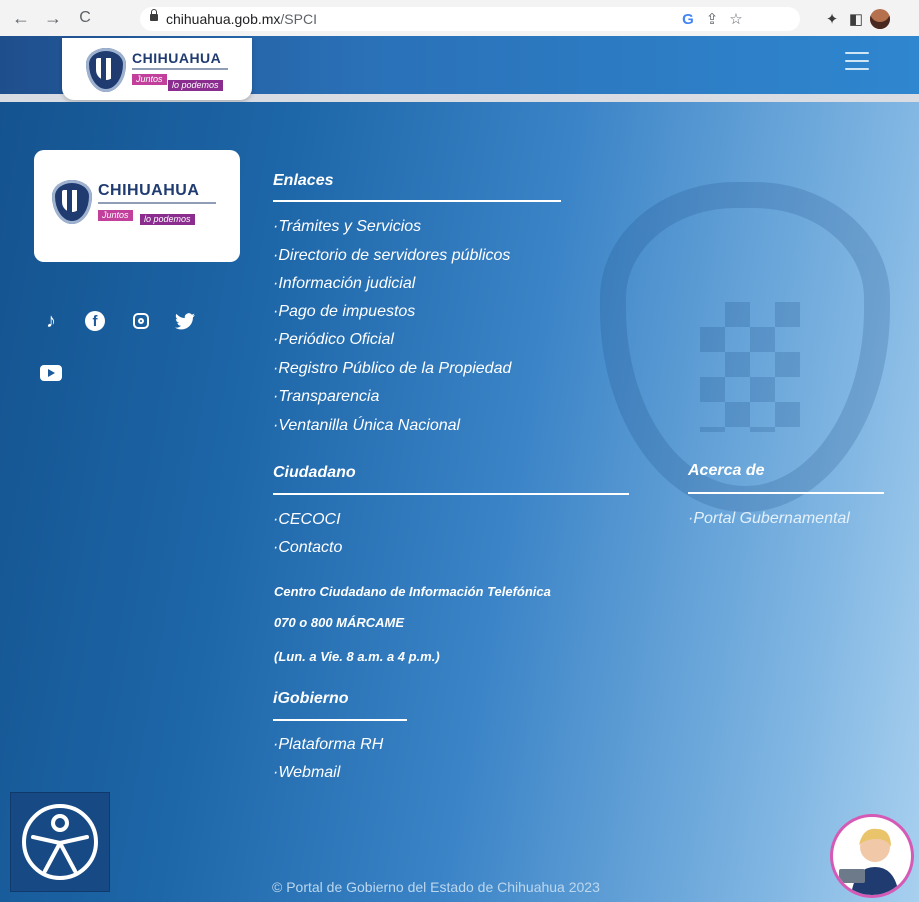  What do you see at coordinates (688, 19) in the screenshot?
I see `google-g-icon: G` at bounding box center [688, 19].